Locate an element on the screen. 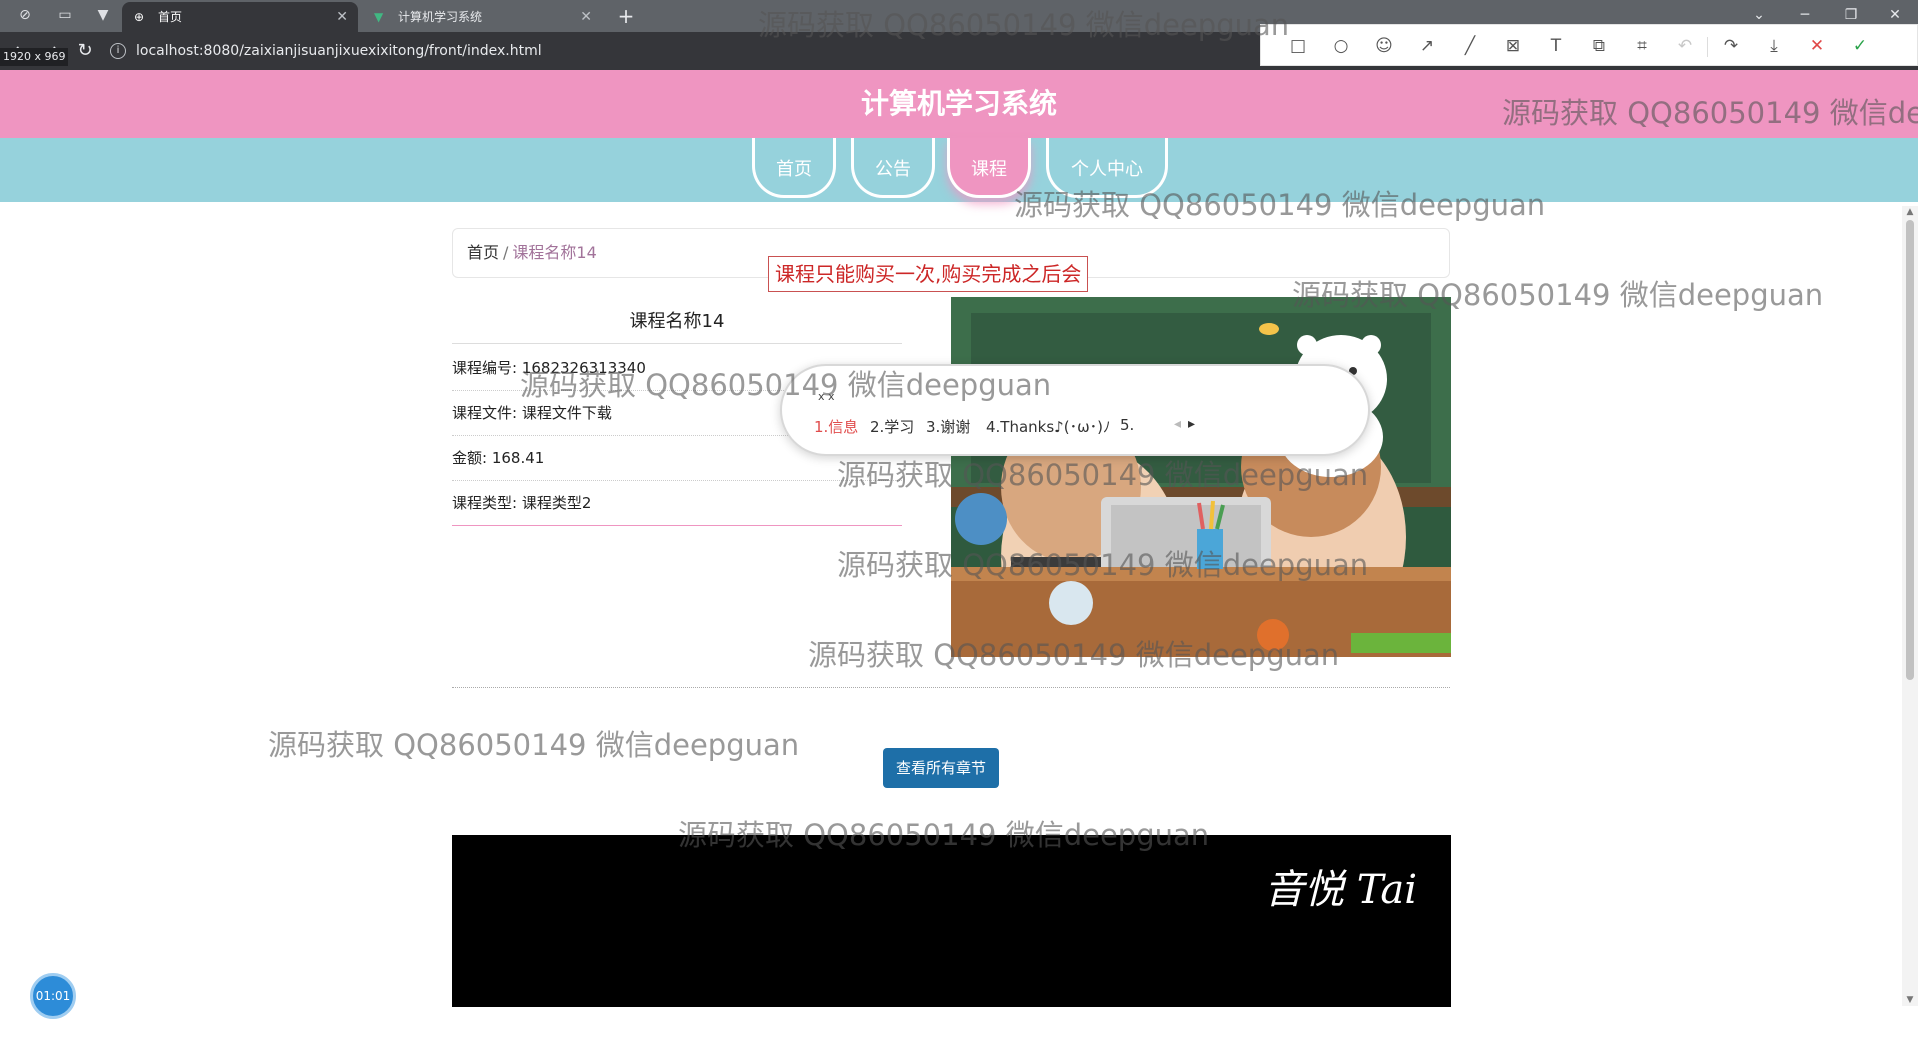 The image size is (1918, 1040). course-type-row: 课程类型: 课程类型2 is located at coordinates (677, 503).